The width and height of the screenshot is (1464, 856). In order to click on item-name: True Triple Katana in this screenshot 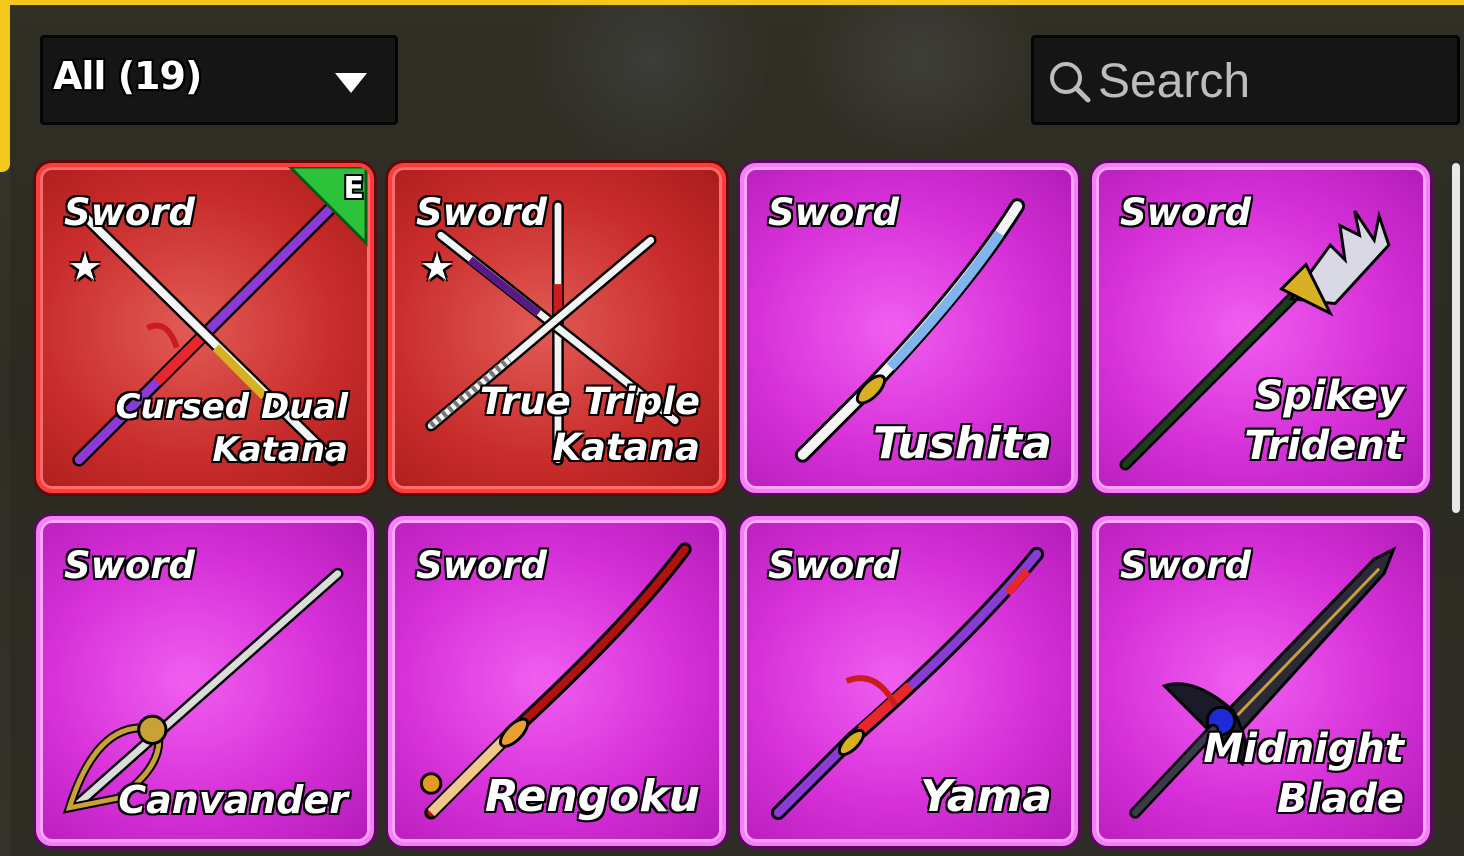, I will do `click(589, 424)`.